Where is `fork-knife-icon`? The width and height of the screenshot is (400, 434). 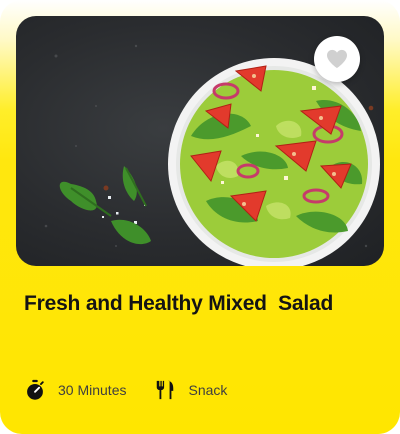 fork-knife-icon is located at coordinates (165, 390).